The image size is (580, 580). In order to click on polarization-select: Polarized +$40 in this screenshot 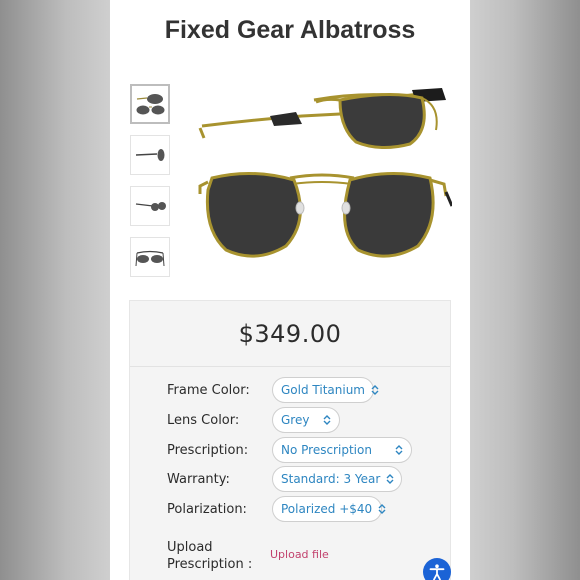, I will do `click(329, 509)`.